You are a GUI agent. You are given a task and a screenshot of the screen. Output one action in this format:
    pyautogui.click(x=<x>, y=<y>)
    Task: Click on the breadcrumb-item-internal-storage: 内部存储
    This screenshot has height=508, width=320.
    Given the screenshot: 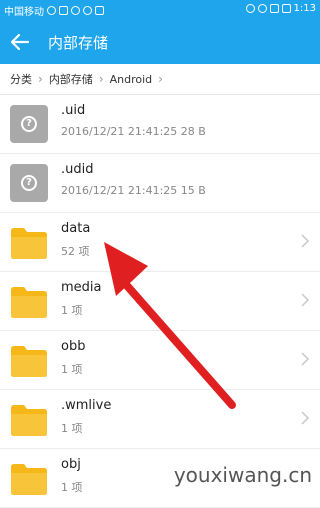 What is the action you would take?
    pyautogui.click(x=71, y=79)
    